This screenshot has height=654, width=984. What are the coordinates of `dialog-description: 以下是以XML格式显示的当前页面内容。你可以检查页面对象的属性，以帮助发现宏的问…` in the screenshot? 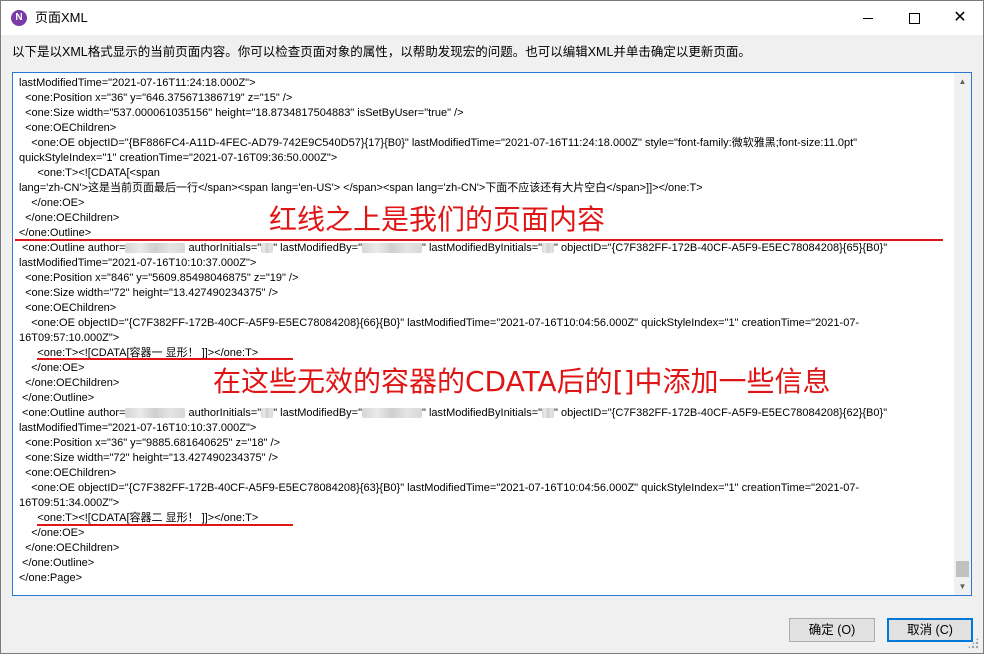 It's located at (381, 52).